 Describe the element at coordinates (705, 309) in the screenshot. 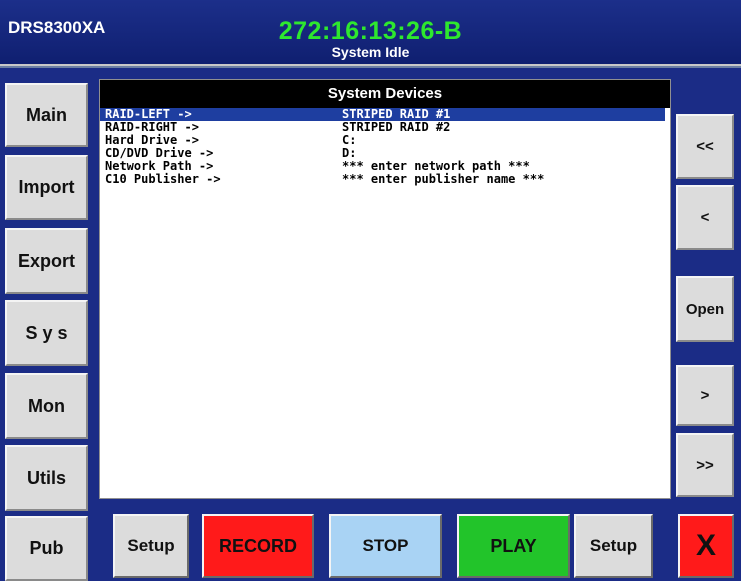

I see `open-button: Open` at that location.